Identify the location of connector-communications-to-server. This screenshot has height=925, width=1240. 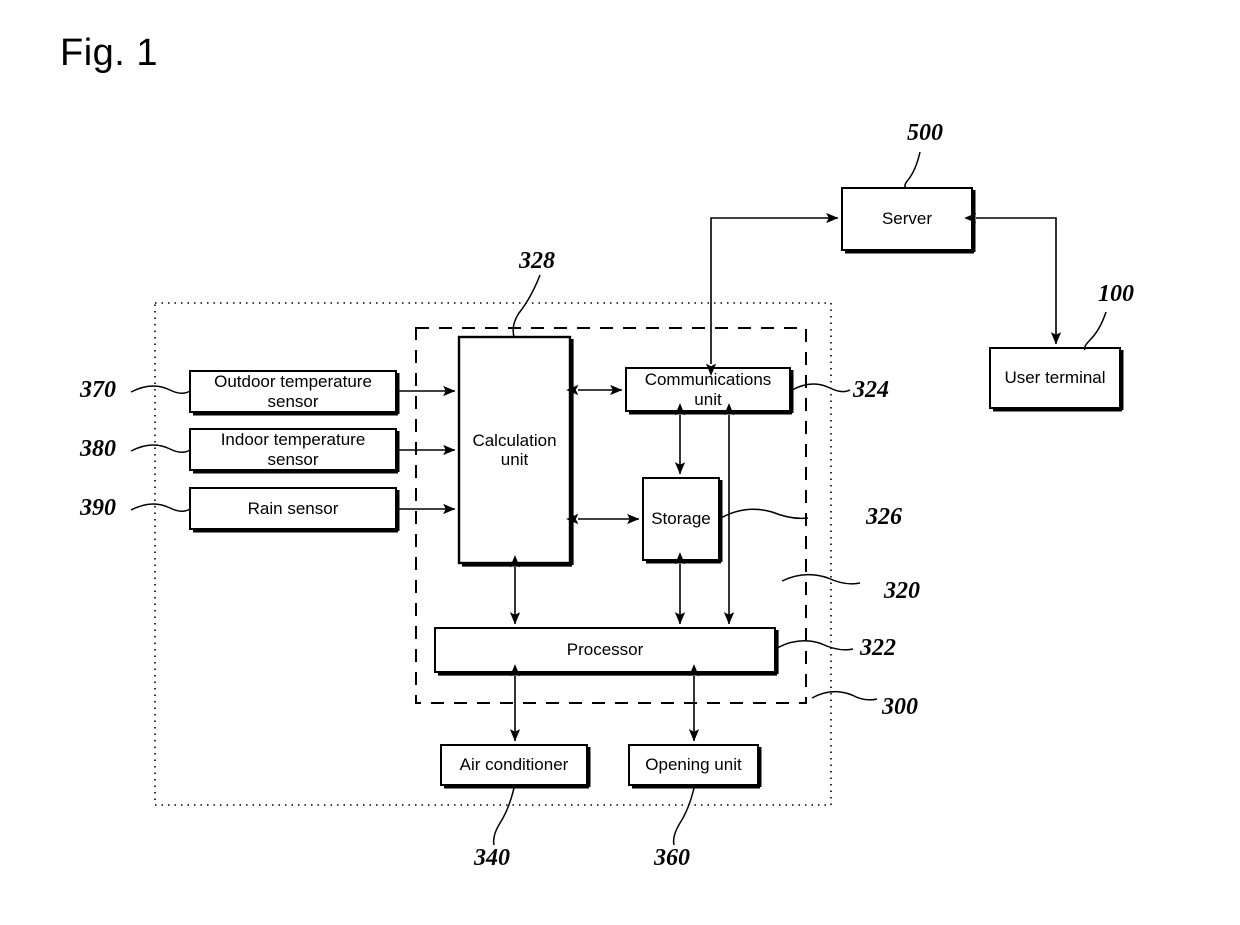
(772, 294).